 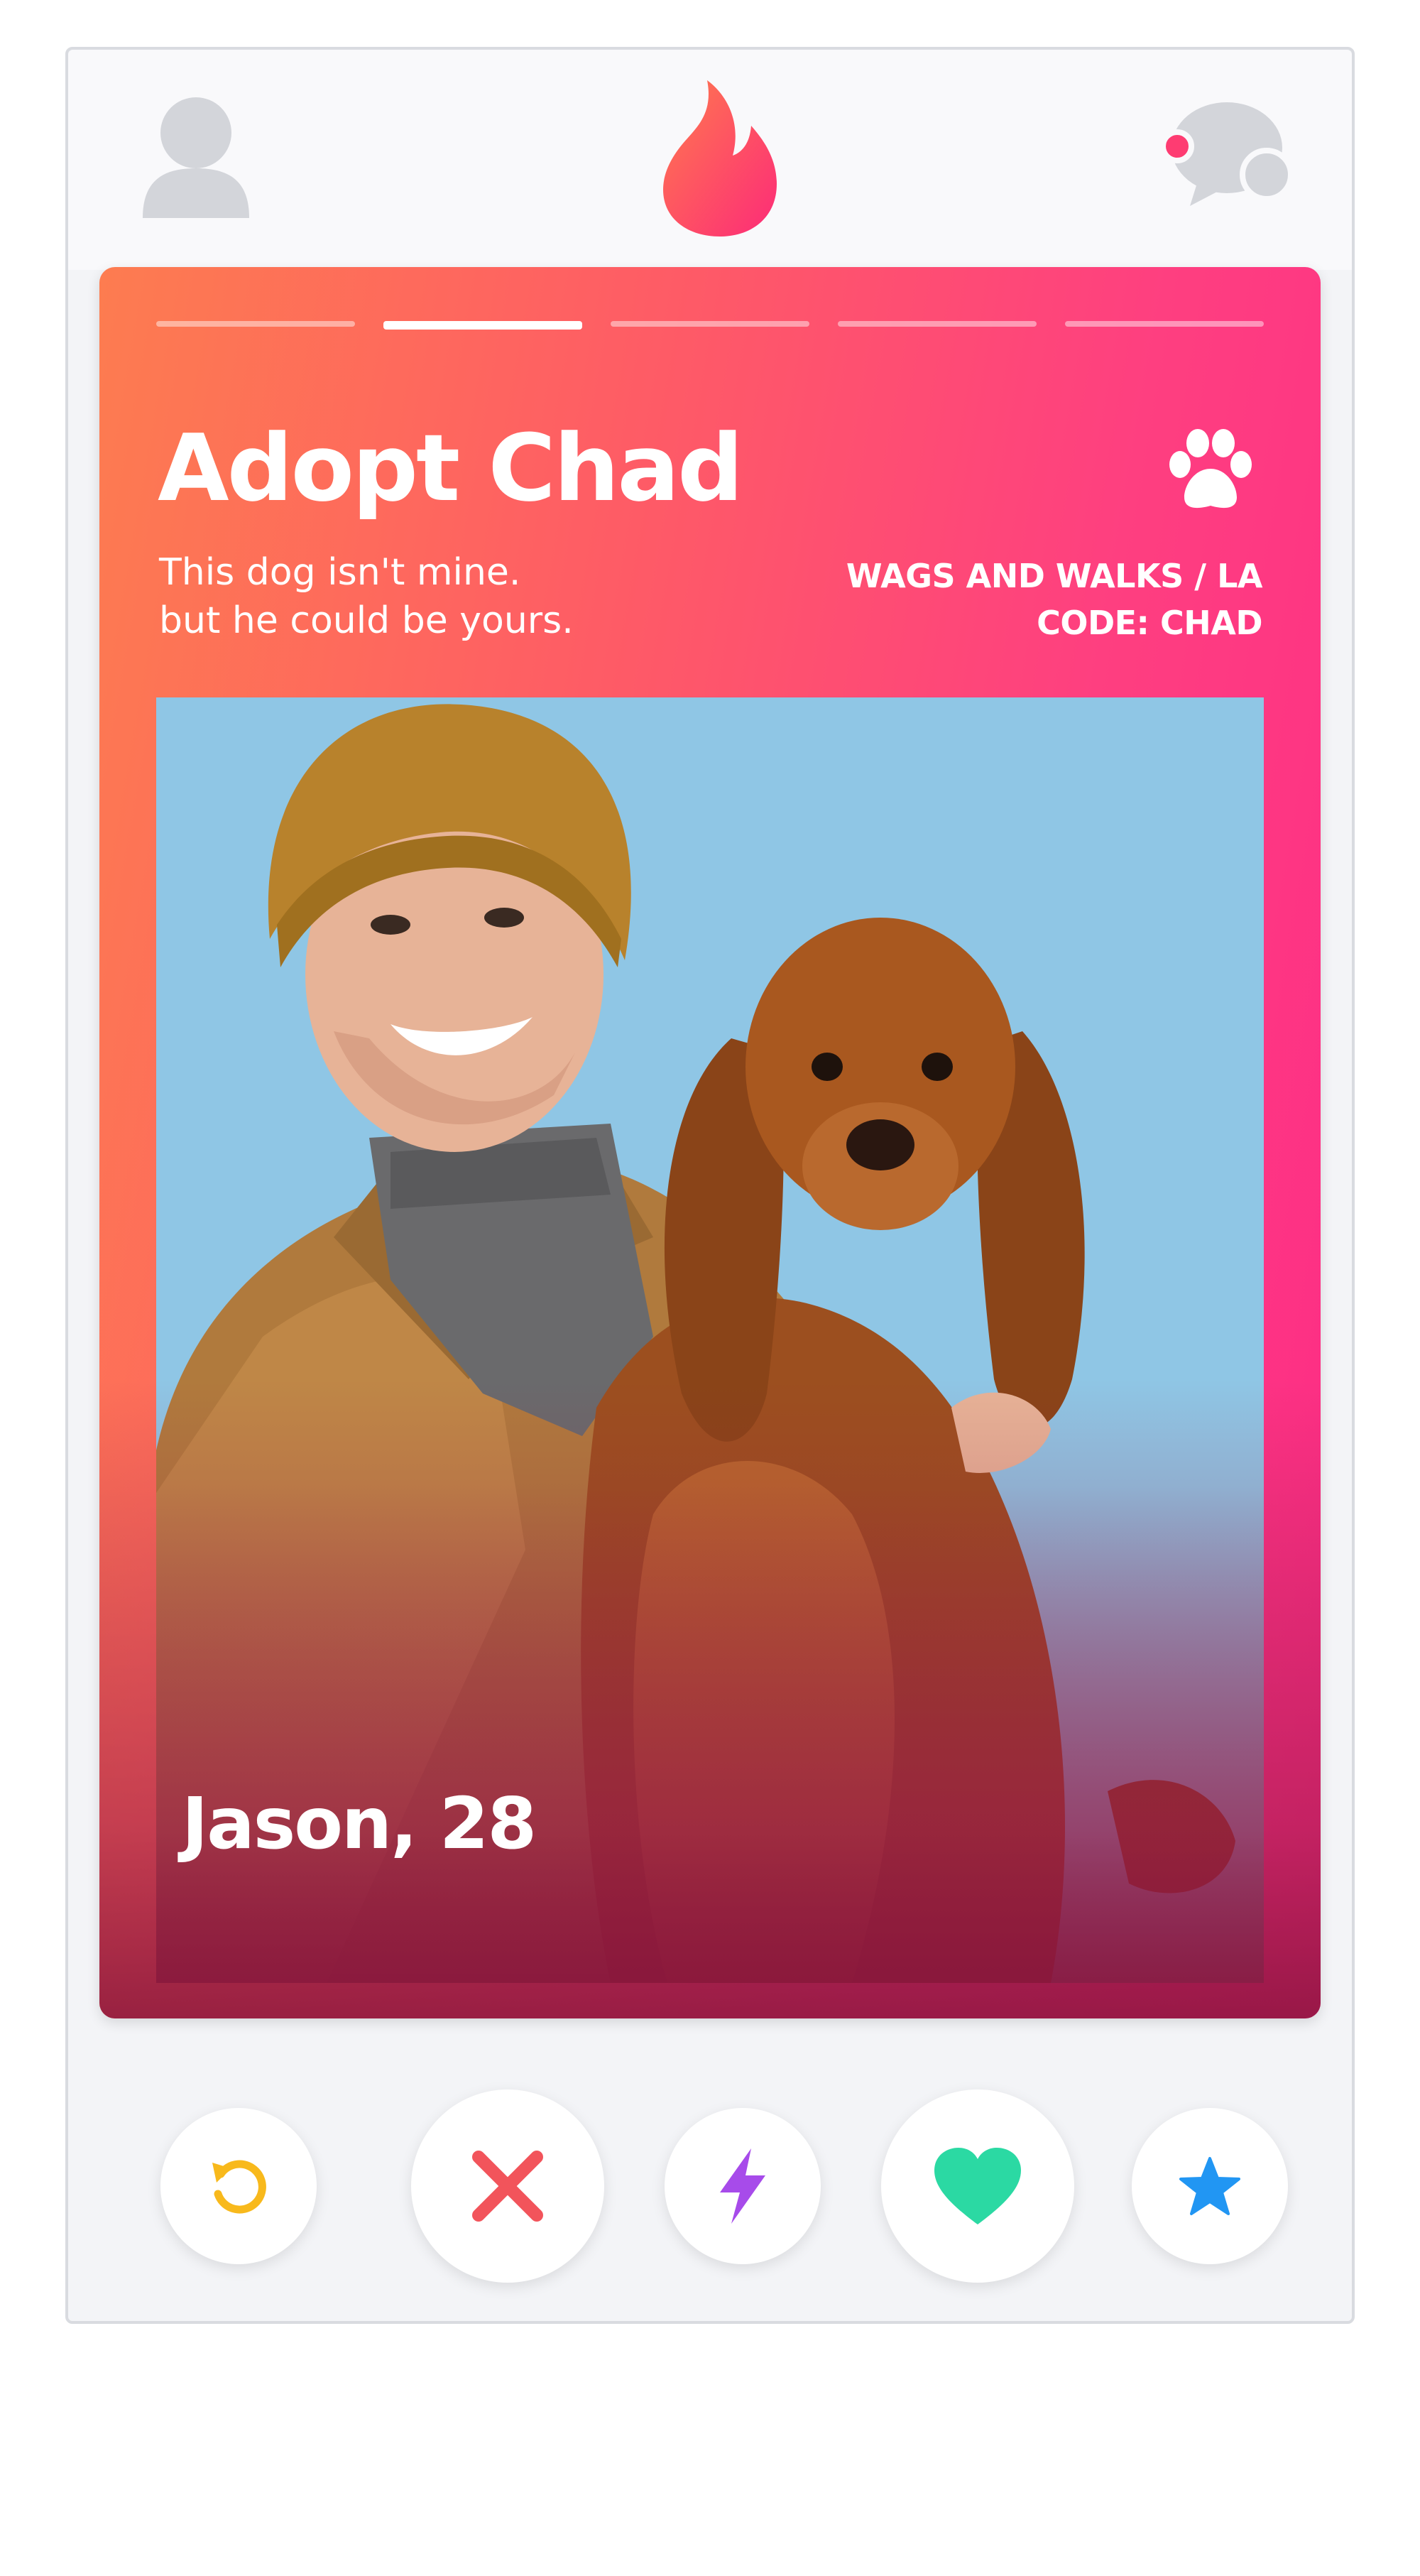 I want to click on close-x-icon, so click(x=507, y=2186).